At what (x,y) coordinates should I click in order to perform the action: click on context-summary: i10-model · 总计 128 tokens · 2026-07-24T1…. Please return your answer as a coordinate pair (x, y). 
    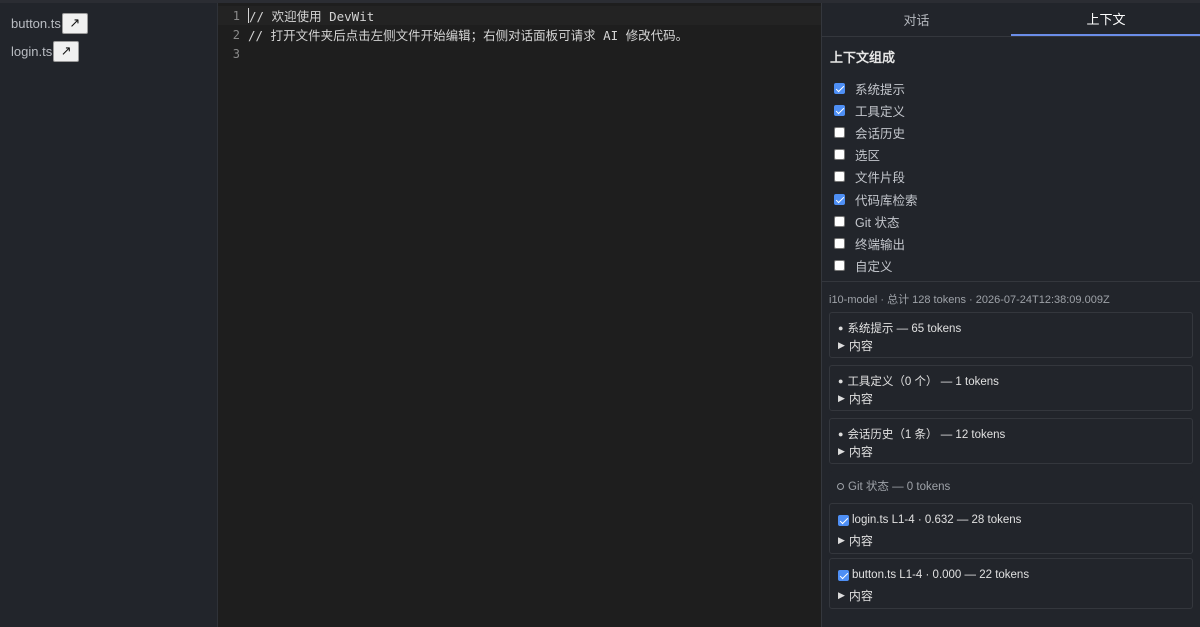
    Looking at the image, I should click on (969, 300).